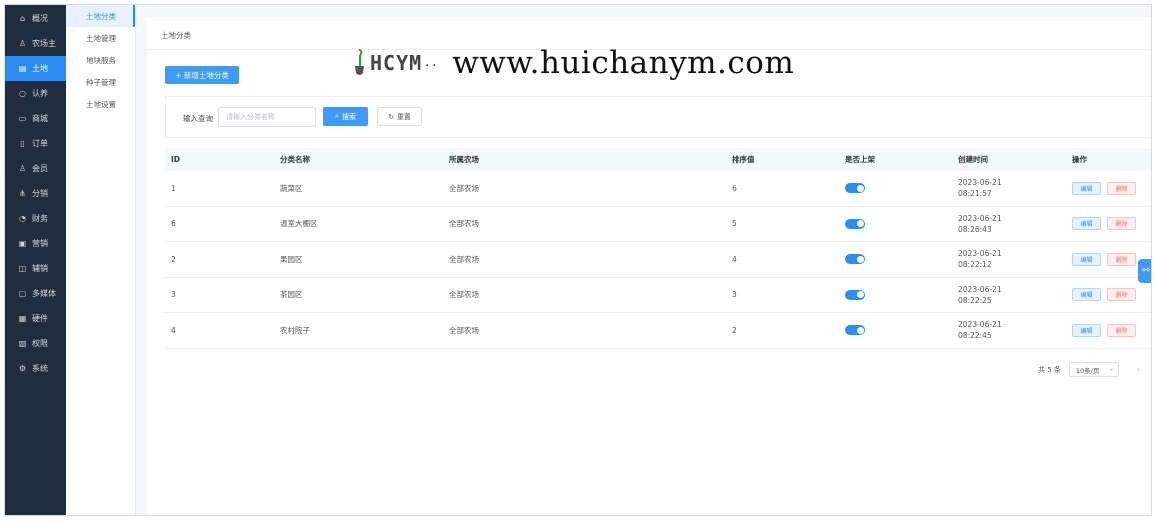 Image resolution: width=1156 pixels, height=524 pixels. What do you see at coordinates (359, 62) in the screenshot?
I see `shovel-icon` at bounding box center [359, 62].